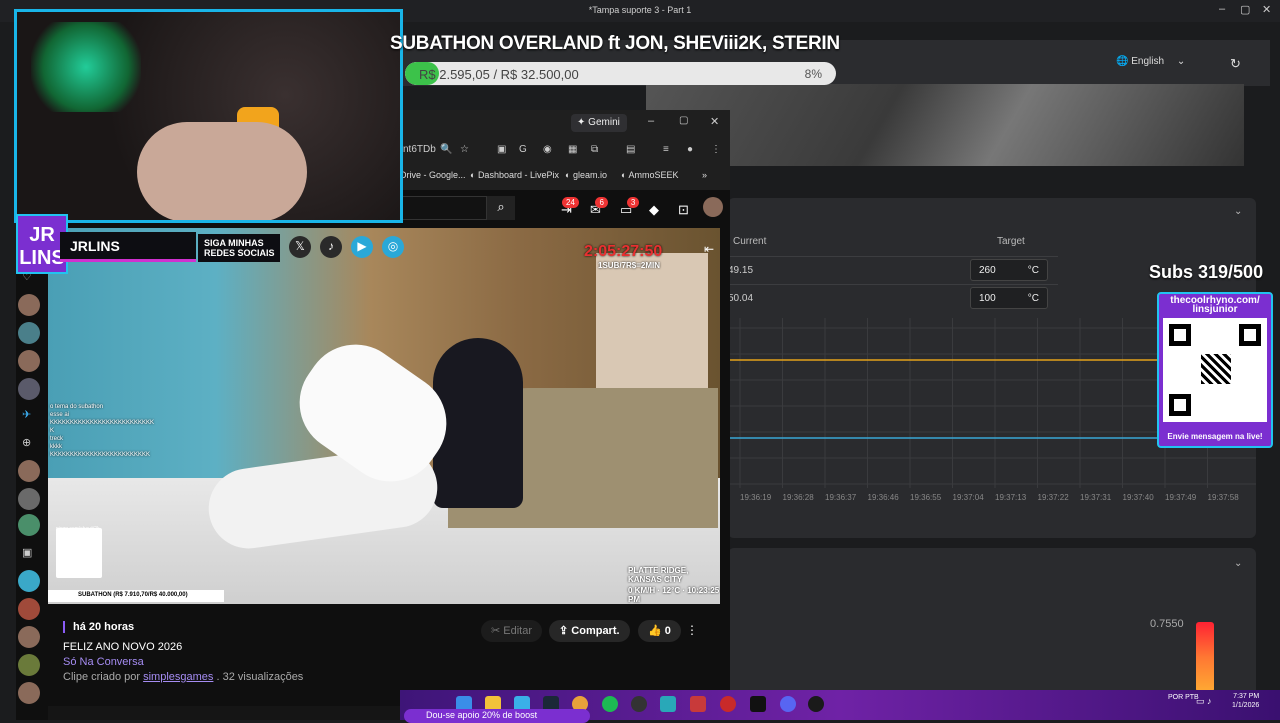 Image resolution: width=1280 pixels, height=723 pixels. Describe the element at coordinates (659, 631) in the screenshot. I see `like-button: 👍 0` at that location.